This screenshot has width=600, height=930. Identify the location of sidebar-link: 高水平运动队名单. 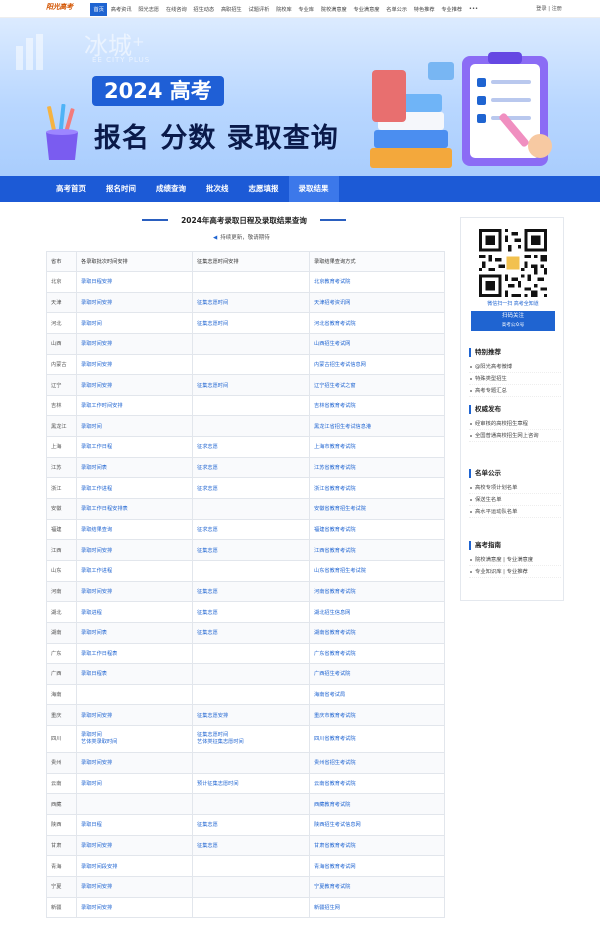
(515, 512).